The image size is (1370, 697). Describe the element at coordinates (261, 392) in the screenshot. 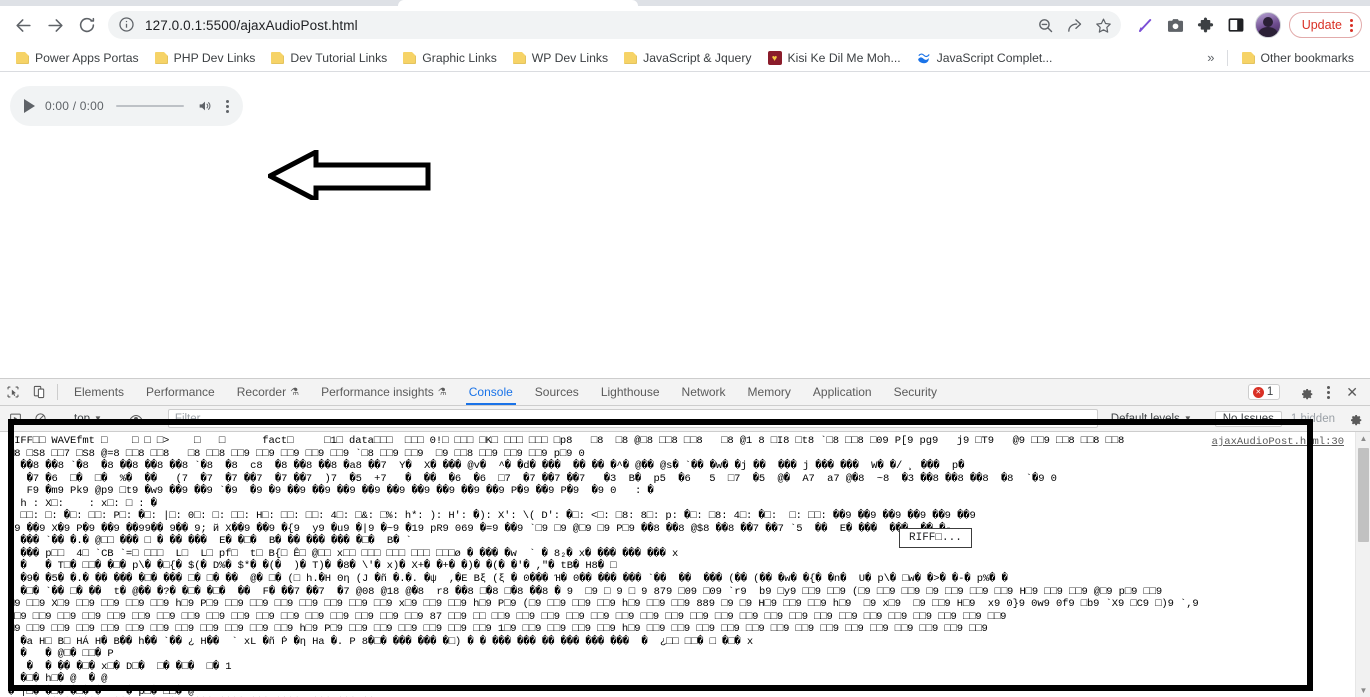

I see `tab-label: Recorder` at that location.